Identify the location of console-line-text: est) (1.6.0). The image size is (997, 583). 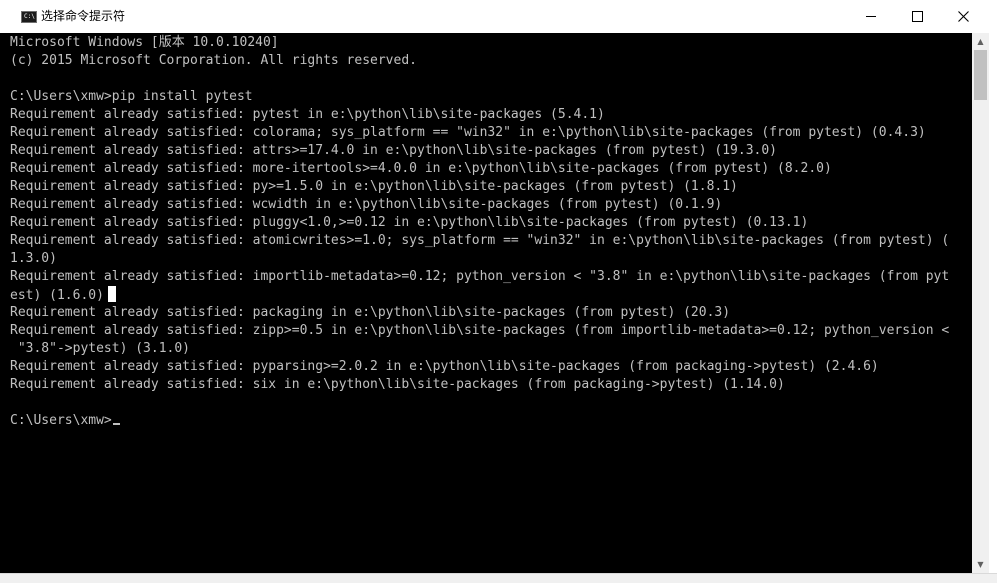
(57, 295).